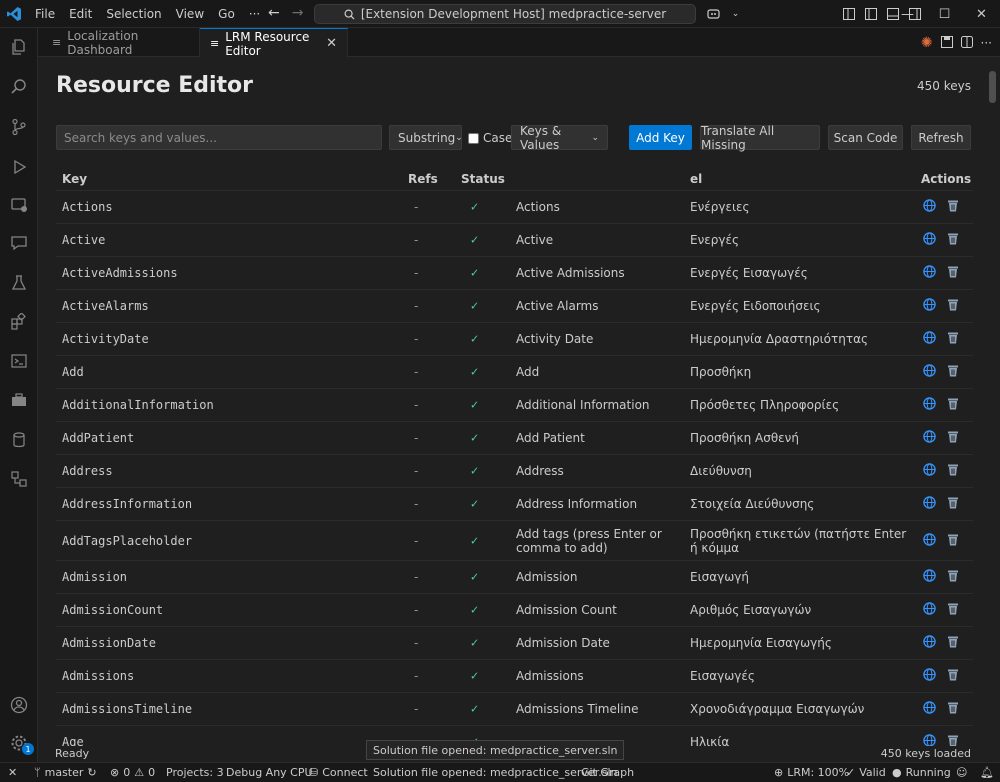  What do you see at coordinates (735, 14) in the screenshot?
I see `chevron-down-icon: ⌄` at bounding box center [735, 14].